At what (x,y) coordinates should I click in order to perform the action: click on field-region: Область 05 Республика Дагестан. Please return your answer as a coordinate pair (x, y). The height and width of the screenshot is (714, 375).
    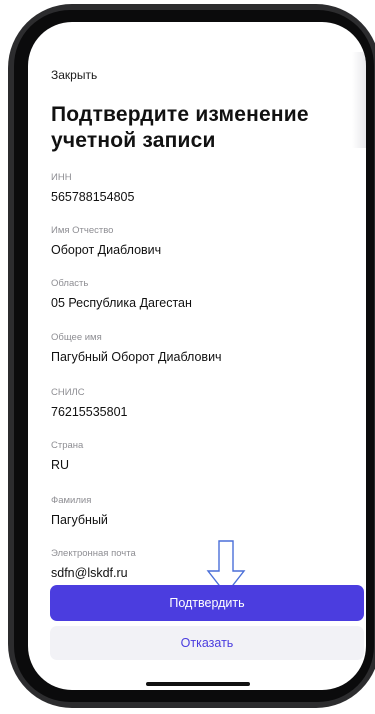
    Looking at the image, I should click on (121, 294).